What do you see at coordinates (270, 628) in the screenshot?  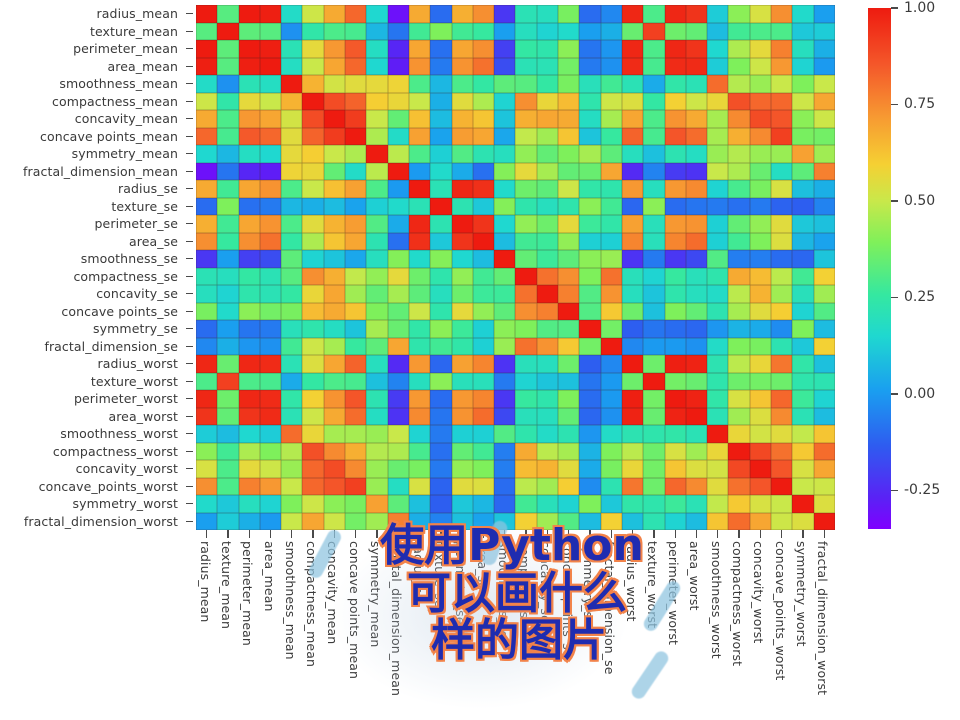 I see `x-axis-label-slot: area_mean` at bounding box center [270, 628].